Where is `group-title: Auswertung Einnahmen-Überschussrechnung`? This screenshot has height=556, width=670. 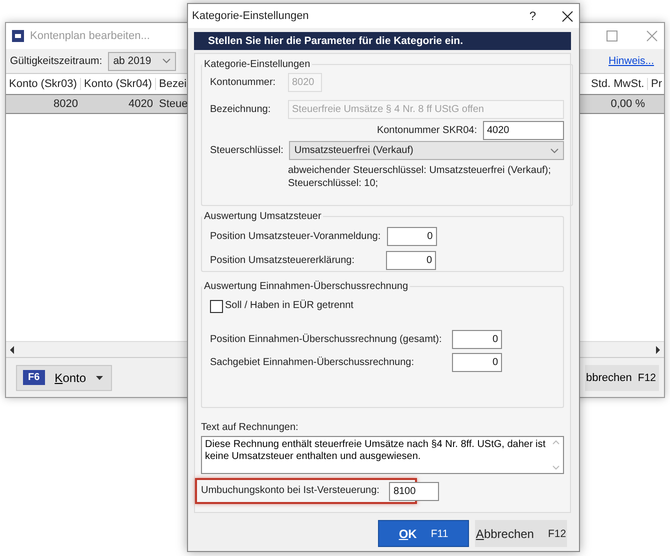
group-title: Auswertung Einnahmen-Überschussrechnung is located at coordinates (306, 286).